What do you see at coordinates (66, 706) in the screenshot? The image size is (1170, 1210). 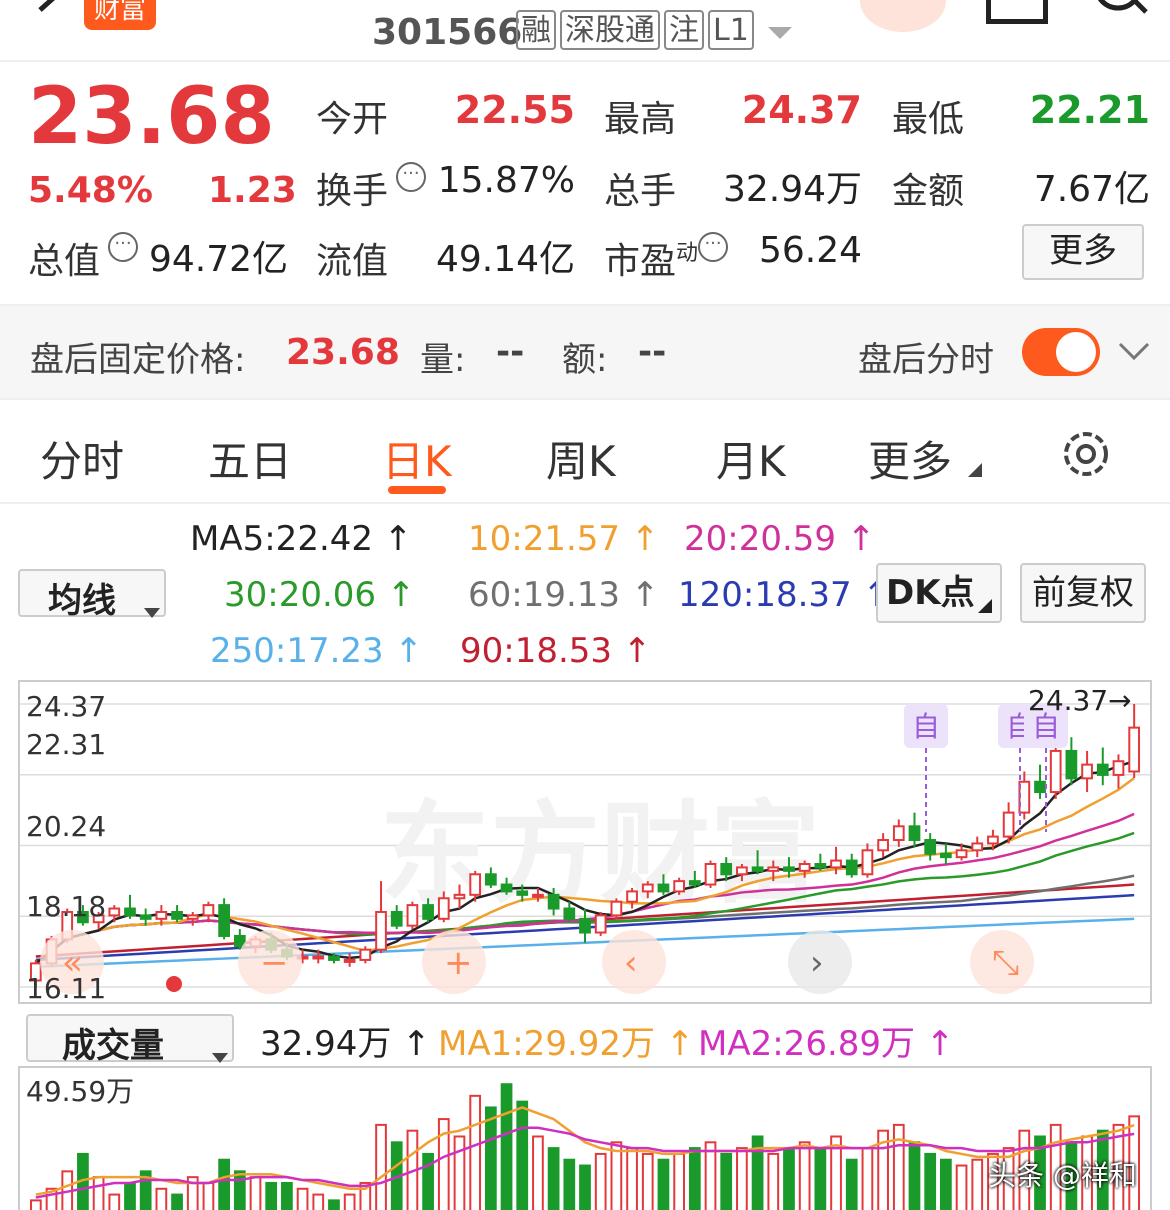 I see `y-axis-label: 24.37` at bounding box center [66, 706].